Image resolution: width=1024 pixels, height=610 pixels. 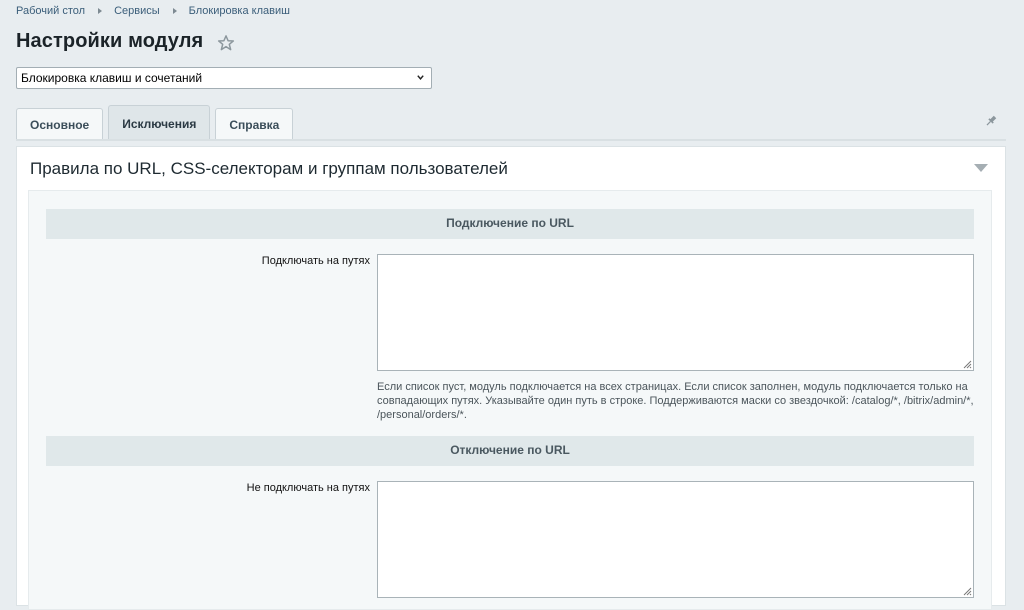 I want to click on include-paths-label: Подключать на путях, so click(x=315, y=261).